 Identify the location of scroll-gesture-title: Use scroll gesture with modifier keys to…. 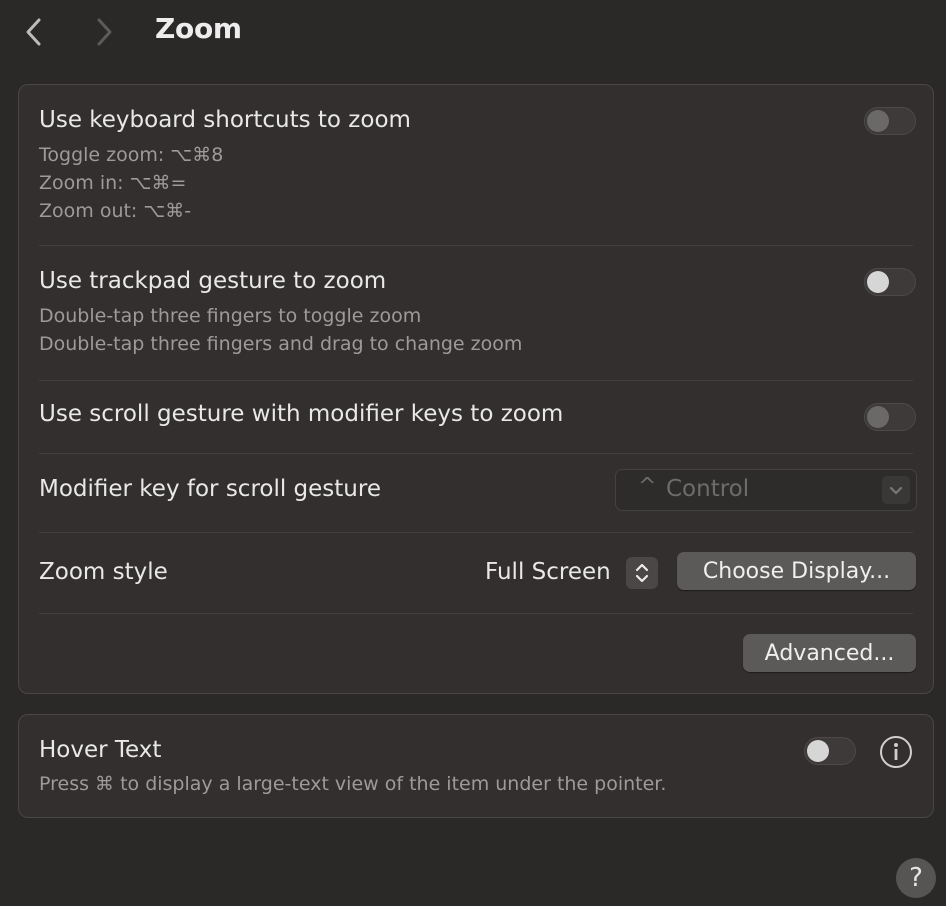
(301, 414).